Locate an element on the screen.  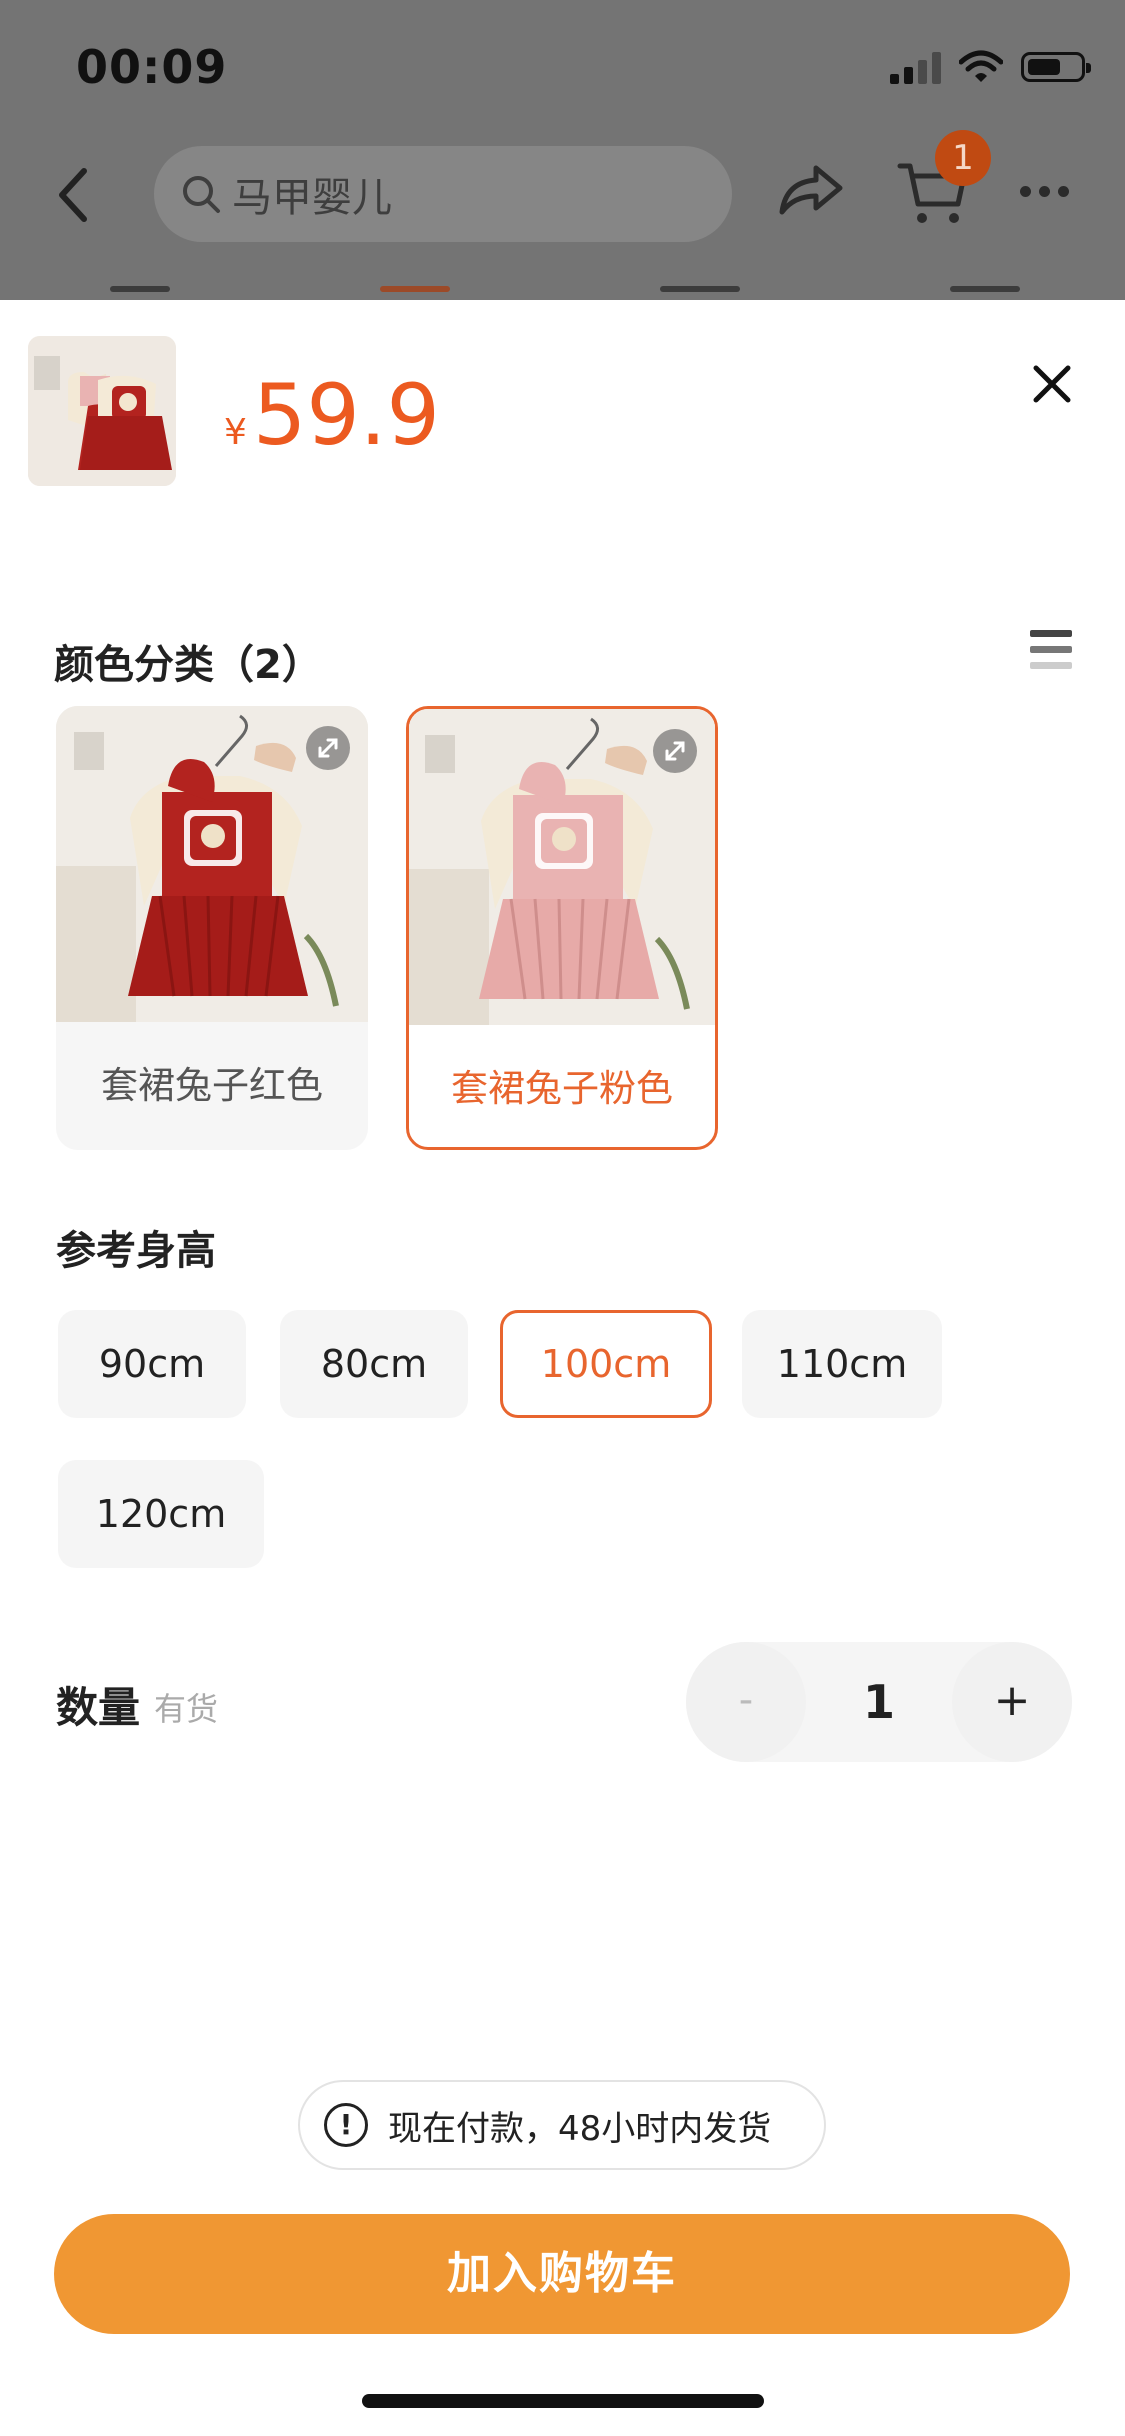
quantity-stepper: - 1 + is located at coordinates (879, 1702).